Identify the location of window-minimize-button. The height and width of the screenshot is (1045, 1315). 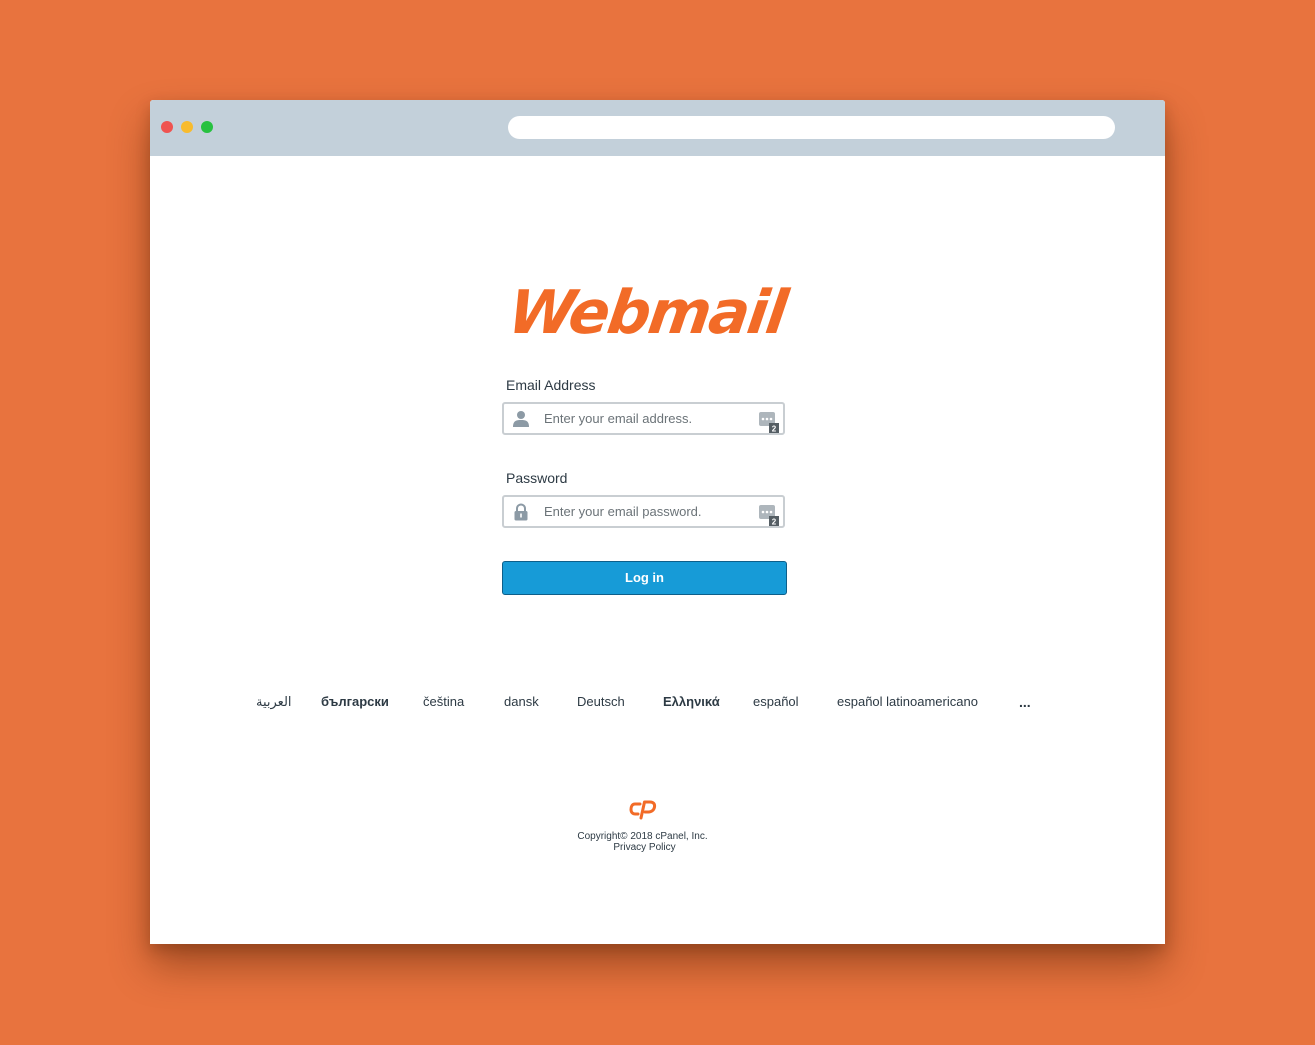
(187, 127).